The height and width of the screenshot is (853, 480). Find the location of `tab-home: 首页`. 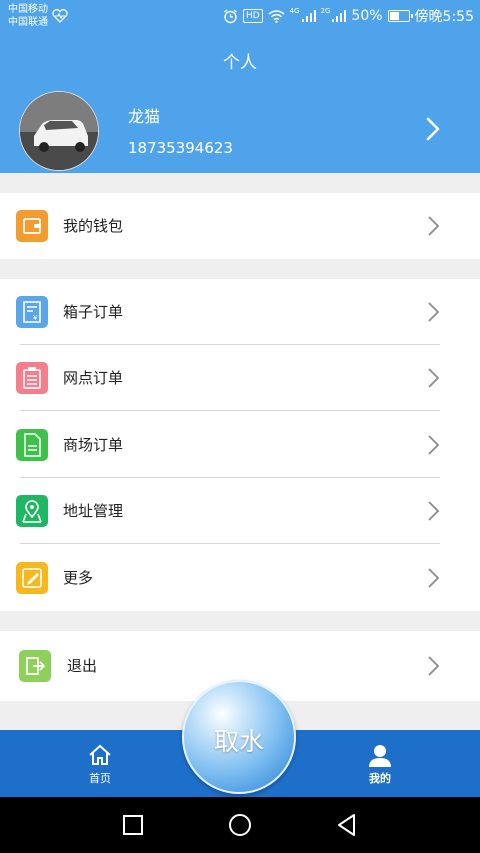

tab-home: 首页 is located at coordinates (100, 763).